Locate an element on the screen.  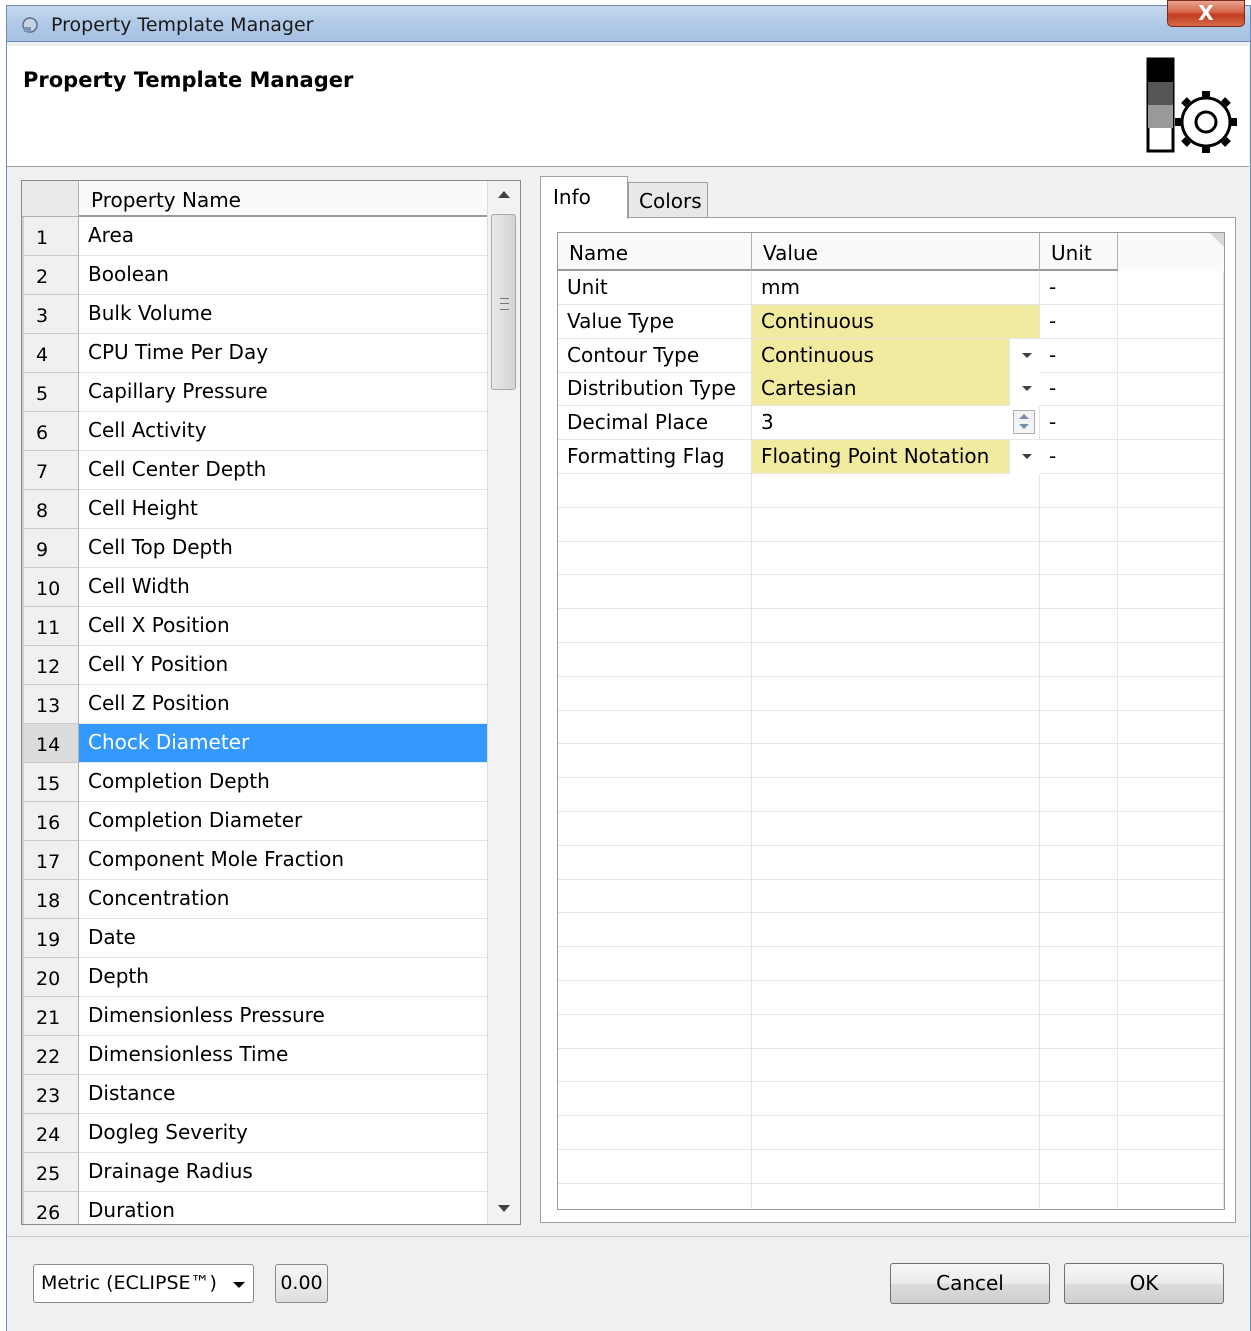
property-name-cell: Bulk Volume is located at coordinates (283, 314).